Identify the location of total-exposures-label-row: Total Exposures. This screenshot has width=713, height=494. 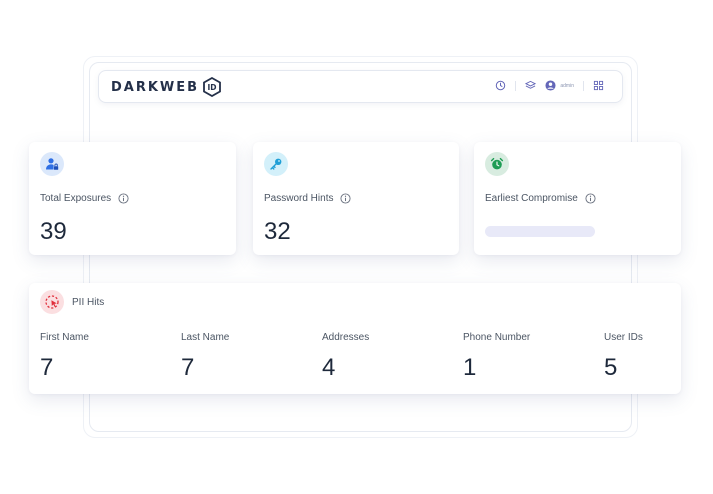
(84, 198).